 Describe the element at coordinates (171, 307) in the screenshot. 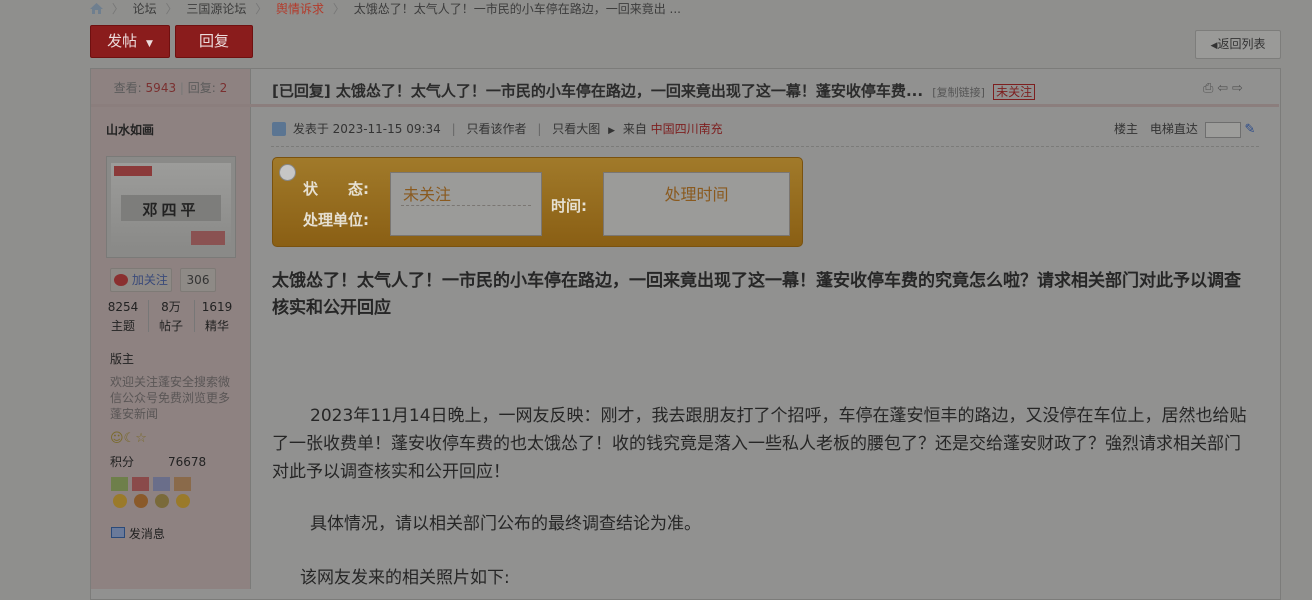

I see `stat-posts-value: 8万` at that location.